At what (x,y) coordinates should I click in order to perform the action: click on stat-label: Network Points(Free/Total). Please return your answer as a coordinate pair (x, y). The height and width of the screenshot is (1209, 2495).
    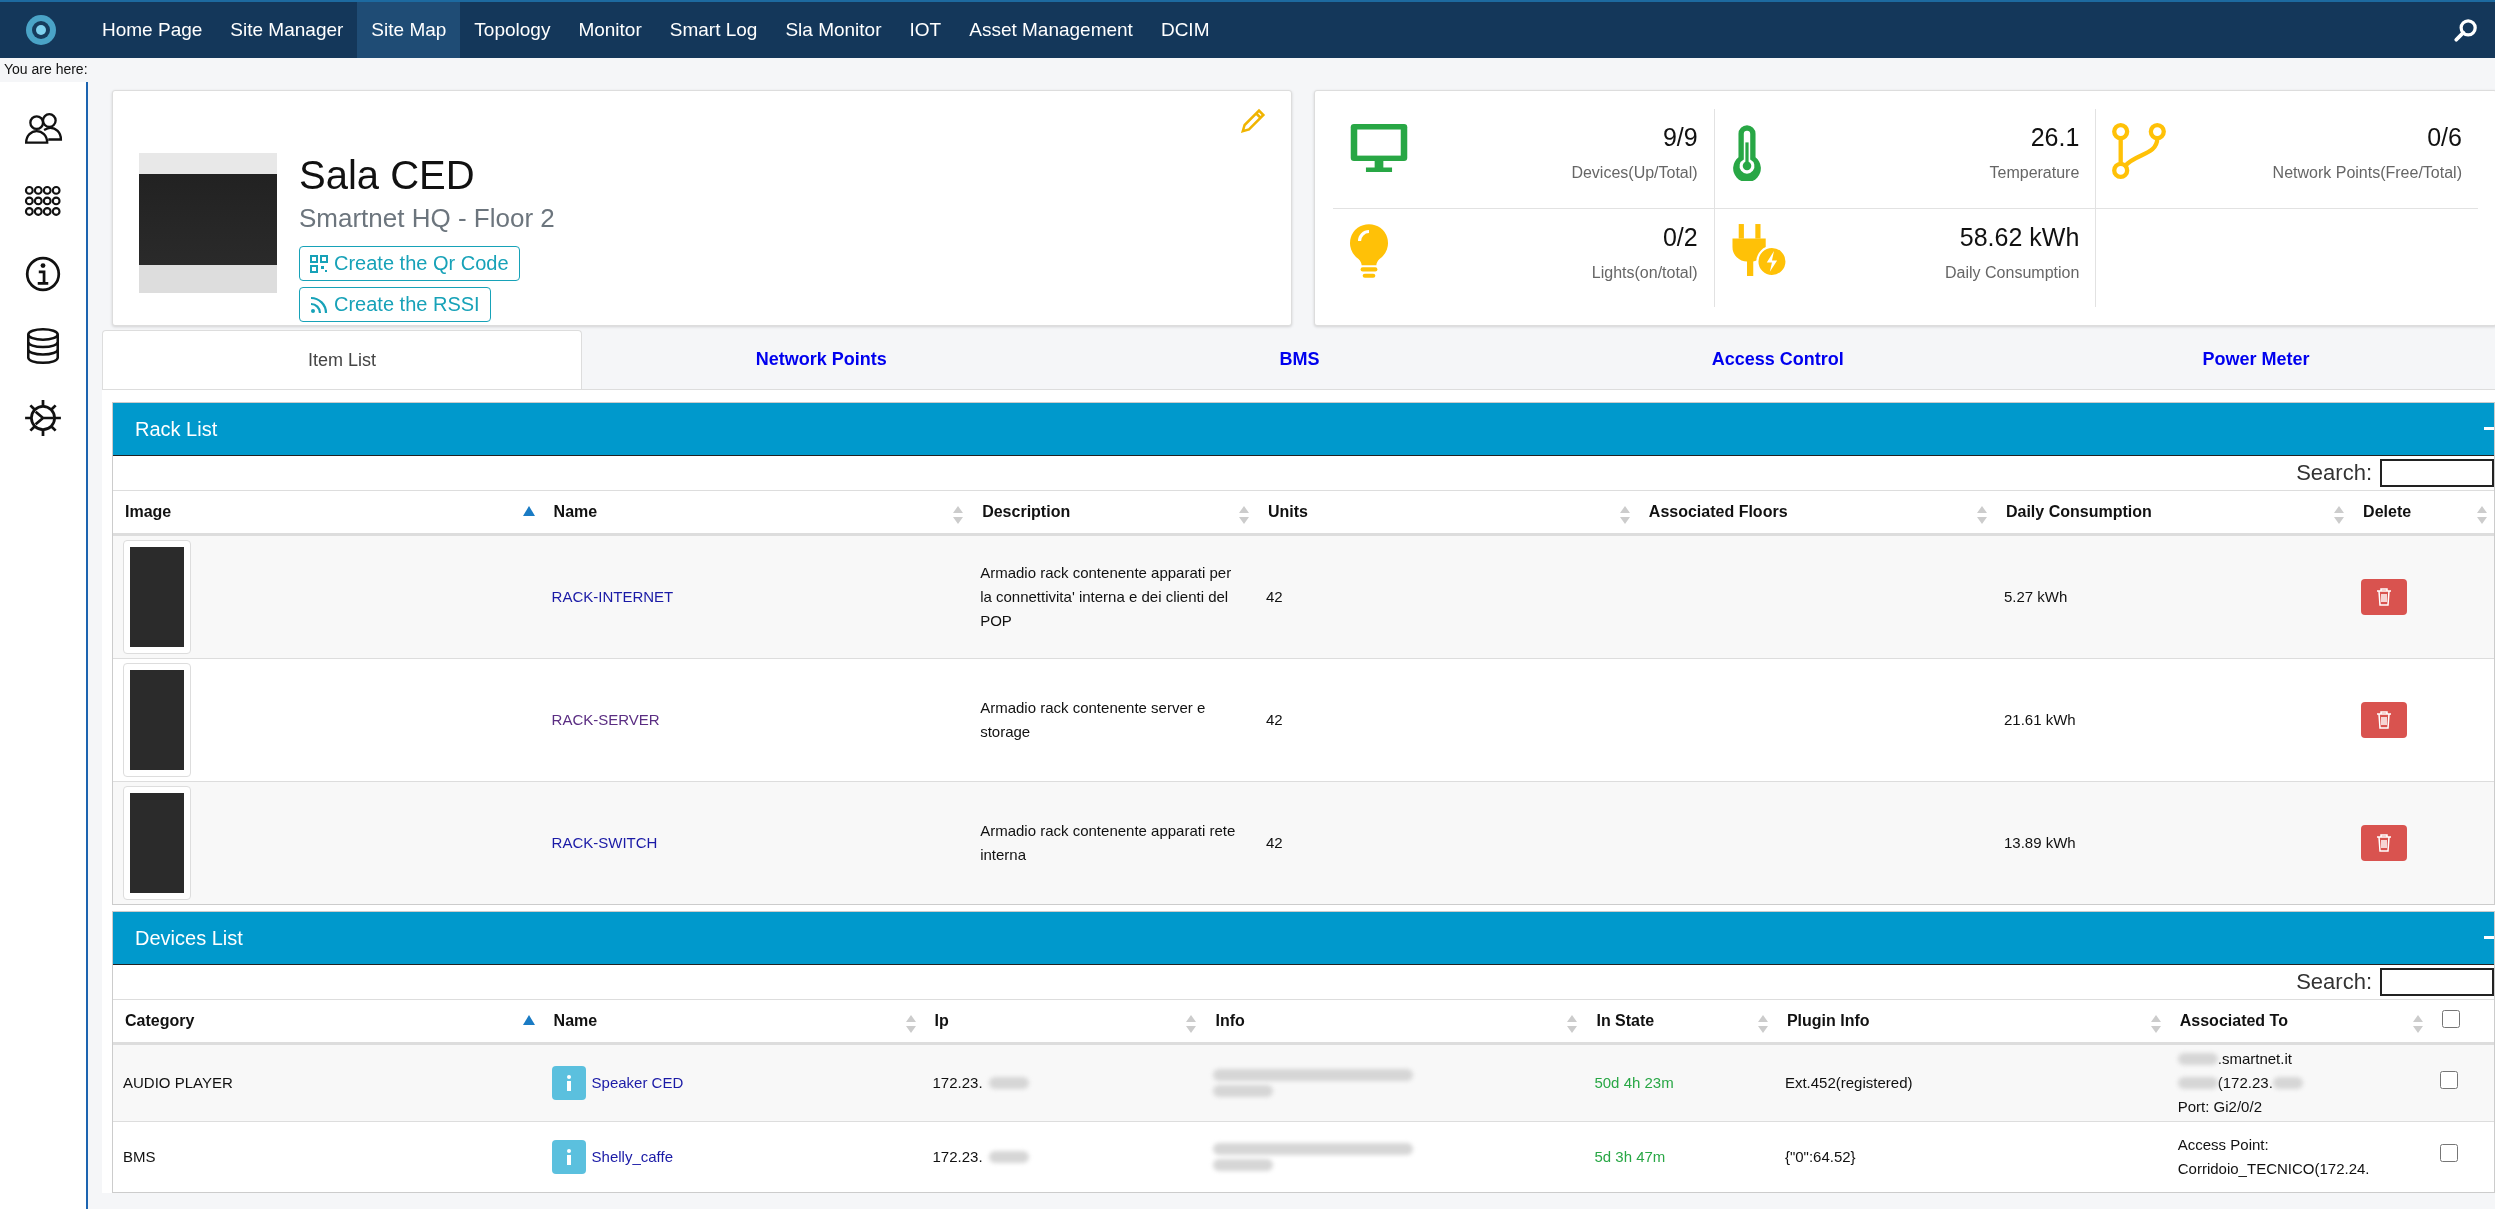
    Looking at the image, I should click on (2367, 173).